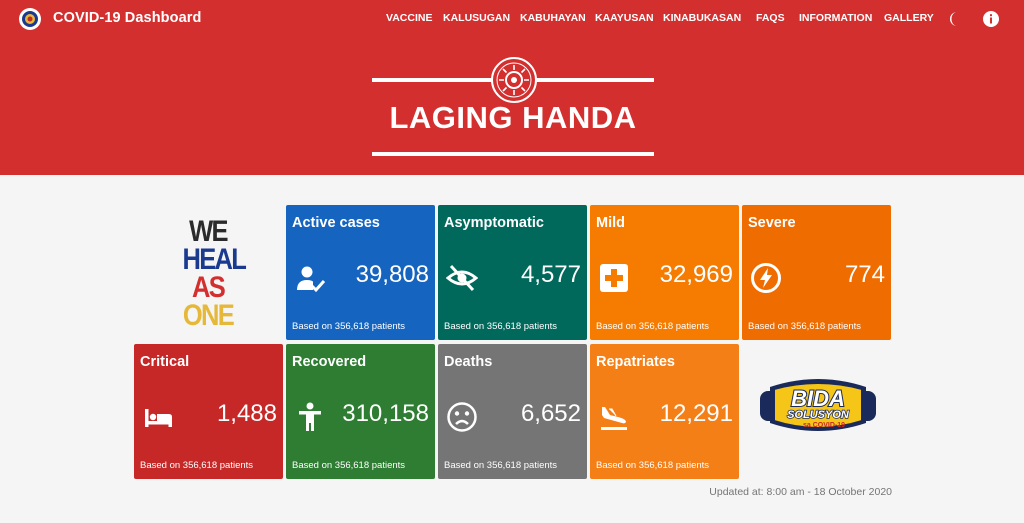  I want to click on we-heal-as-one-logo: WE HEAL AS ONE, so click(212, 273).